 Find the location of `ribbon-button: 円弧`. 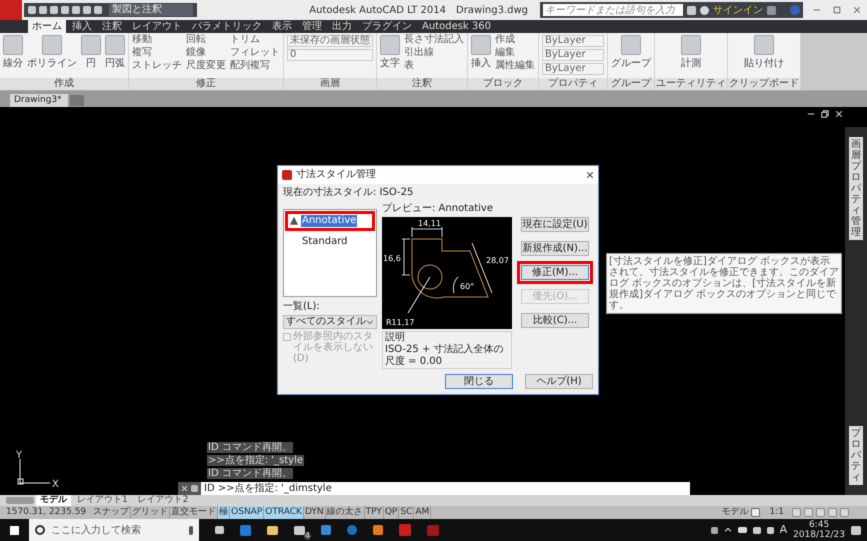

ribbon-button: 円弧 is located at coordinates (115, 55).